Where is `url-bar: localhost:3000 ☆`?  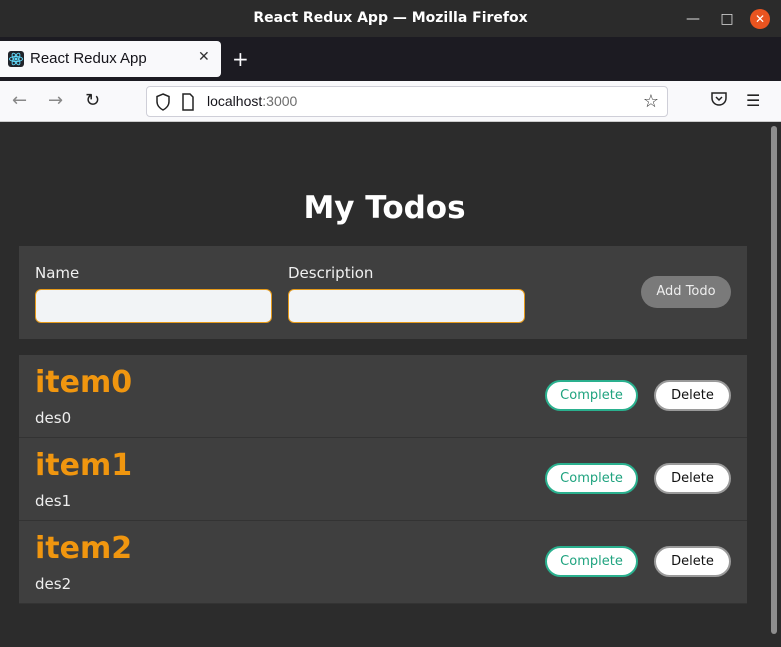
url-bar: localhost:3000 ☆ is located at coordinates (407, 101).